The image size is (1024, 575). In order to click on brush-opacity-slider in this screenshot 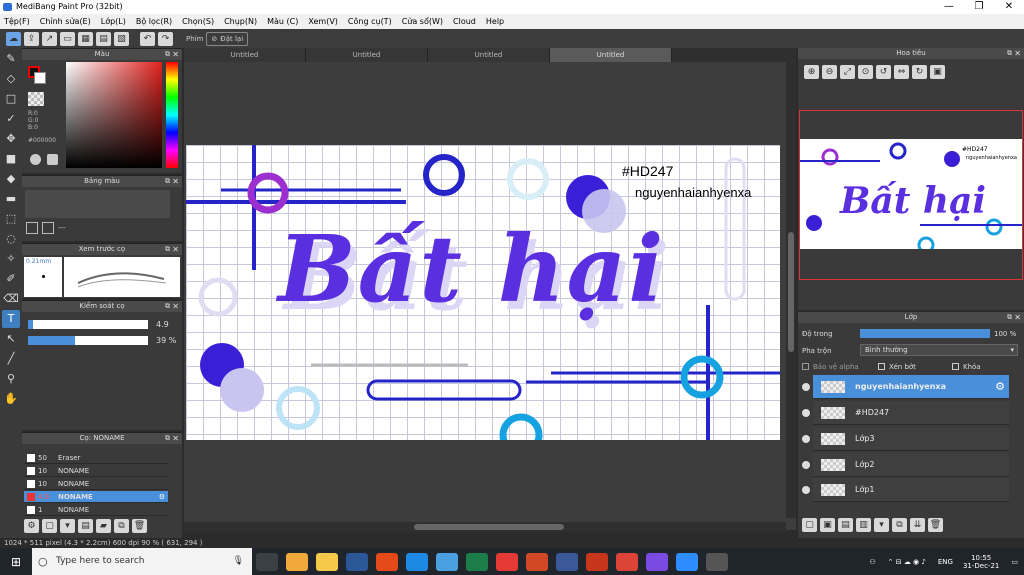, I will do `click(88, 340)`.